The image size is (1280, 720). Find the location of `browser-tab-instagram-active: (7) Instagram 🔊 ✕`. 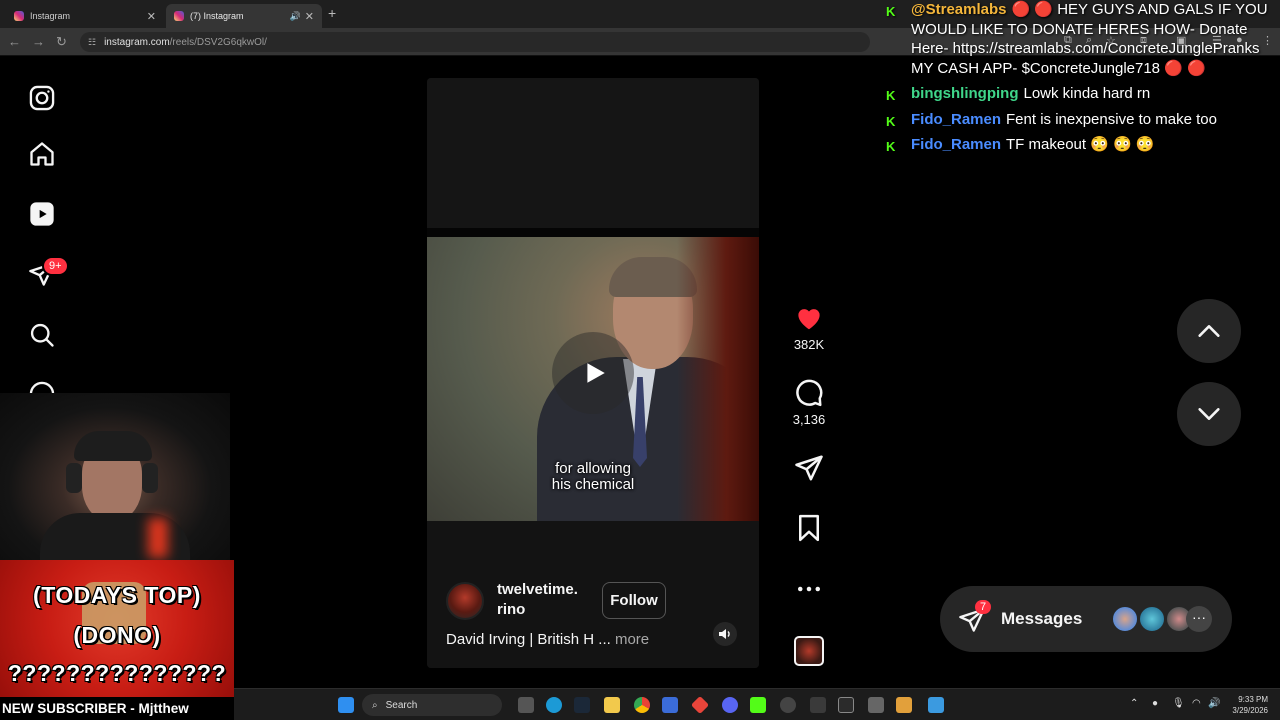

browser-tab-instagram-active: (7) Instagram 🔊 ✕ is located at coordinates (244, 16).